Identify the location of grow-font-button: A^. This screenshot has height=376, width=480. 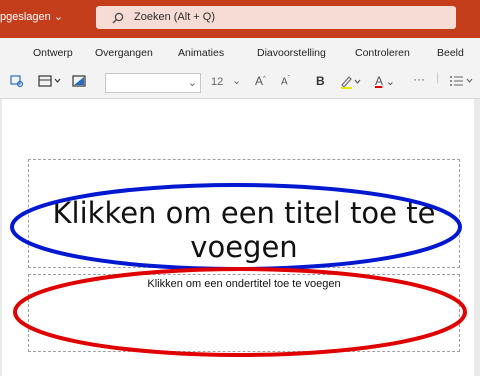
(260, 81).